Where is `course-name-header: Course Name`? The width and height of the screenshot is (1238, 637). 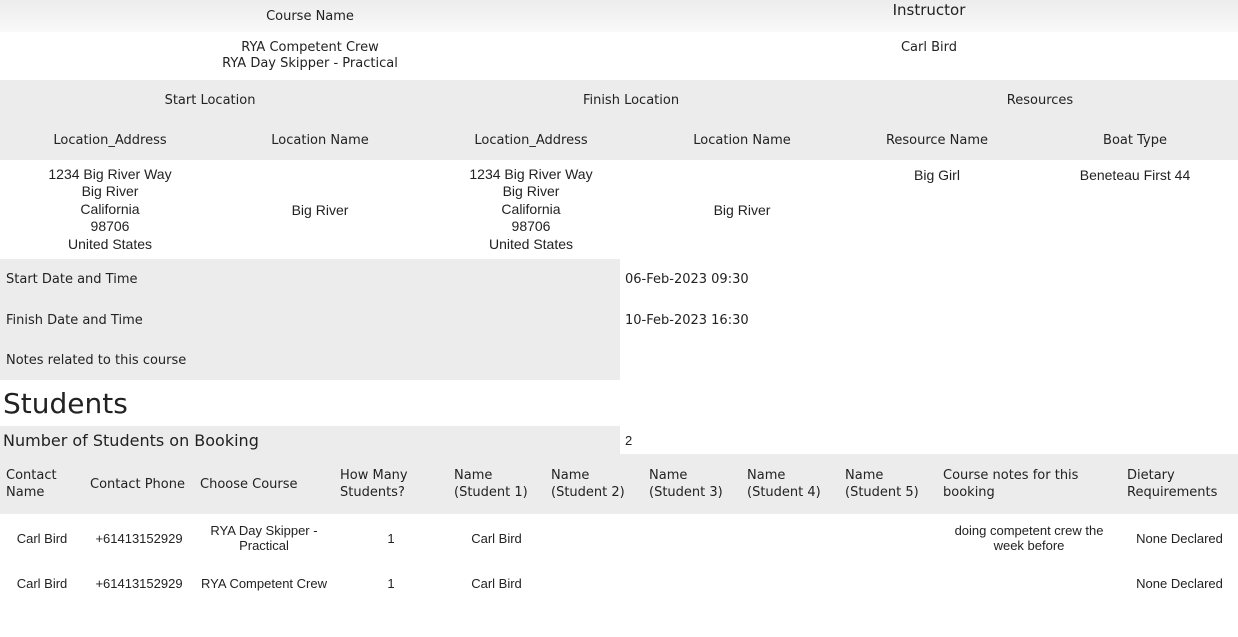
course-name-header: Course Name is located at coordinates (310, 16).